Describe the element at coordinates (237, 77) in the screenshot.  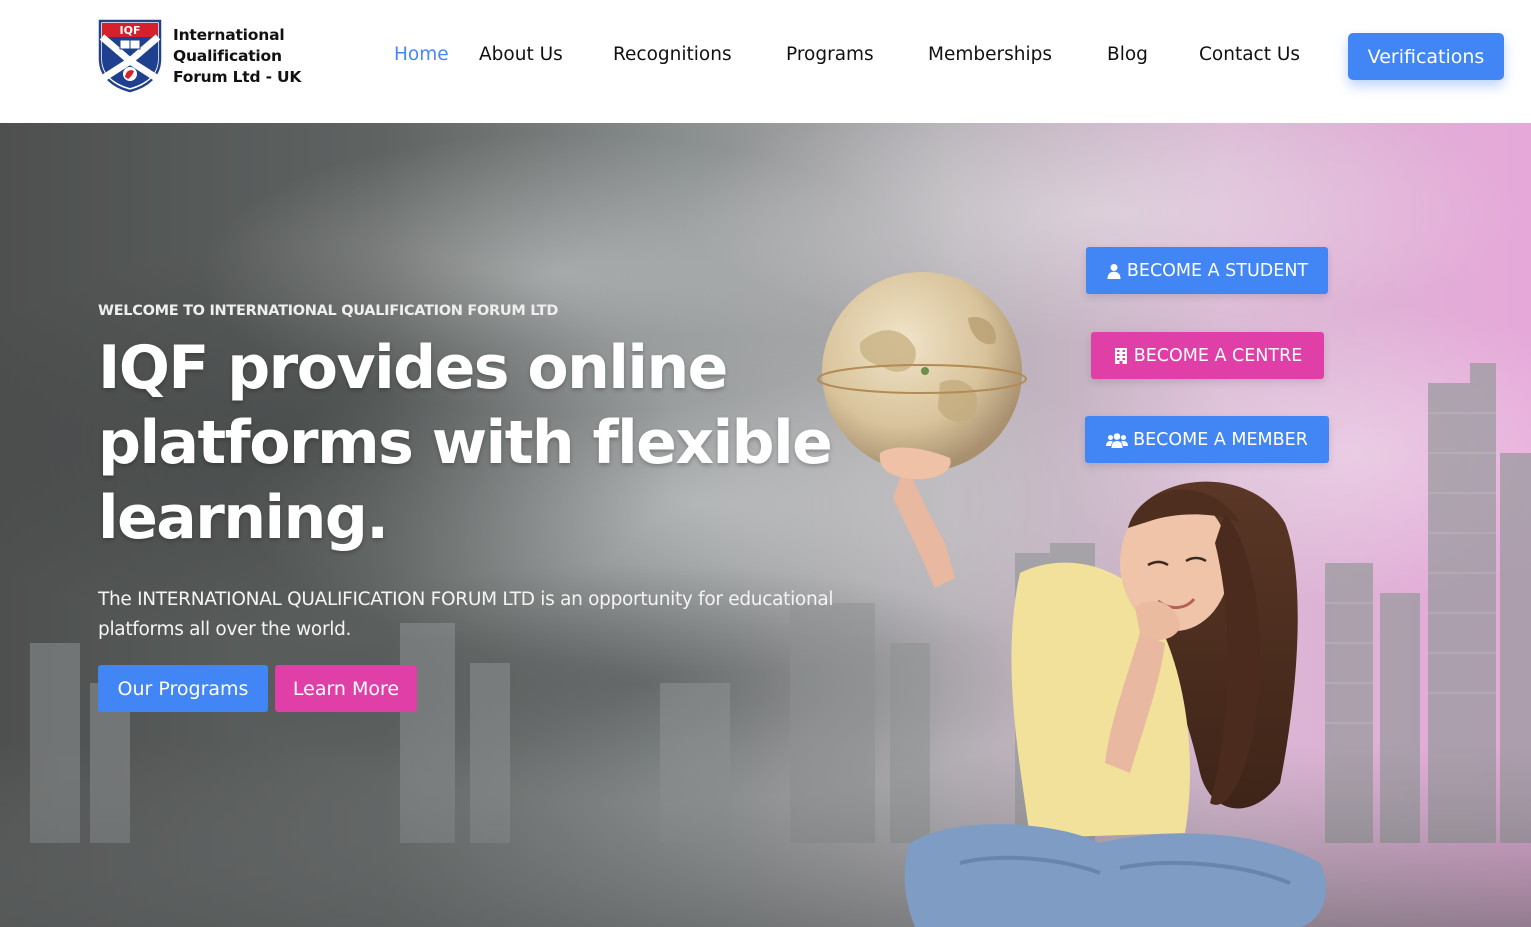
I see `logo-line-3: Forum Ltd - UK` at that location.